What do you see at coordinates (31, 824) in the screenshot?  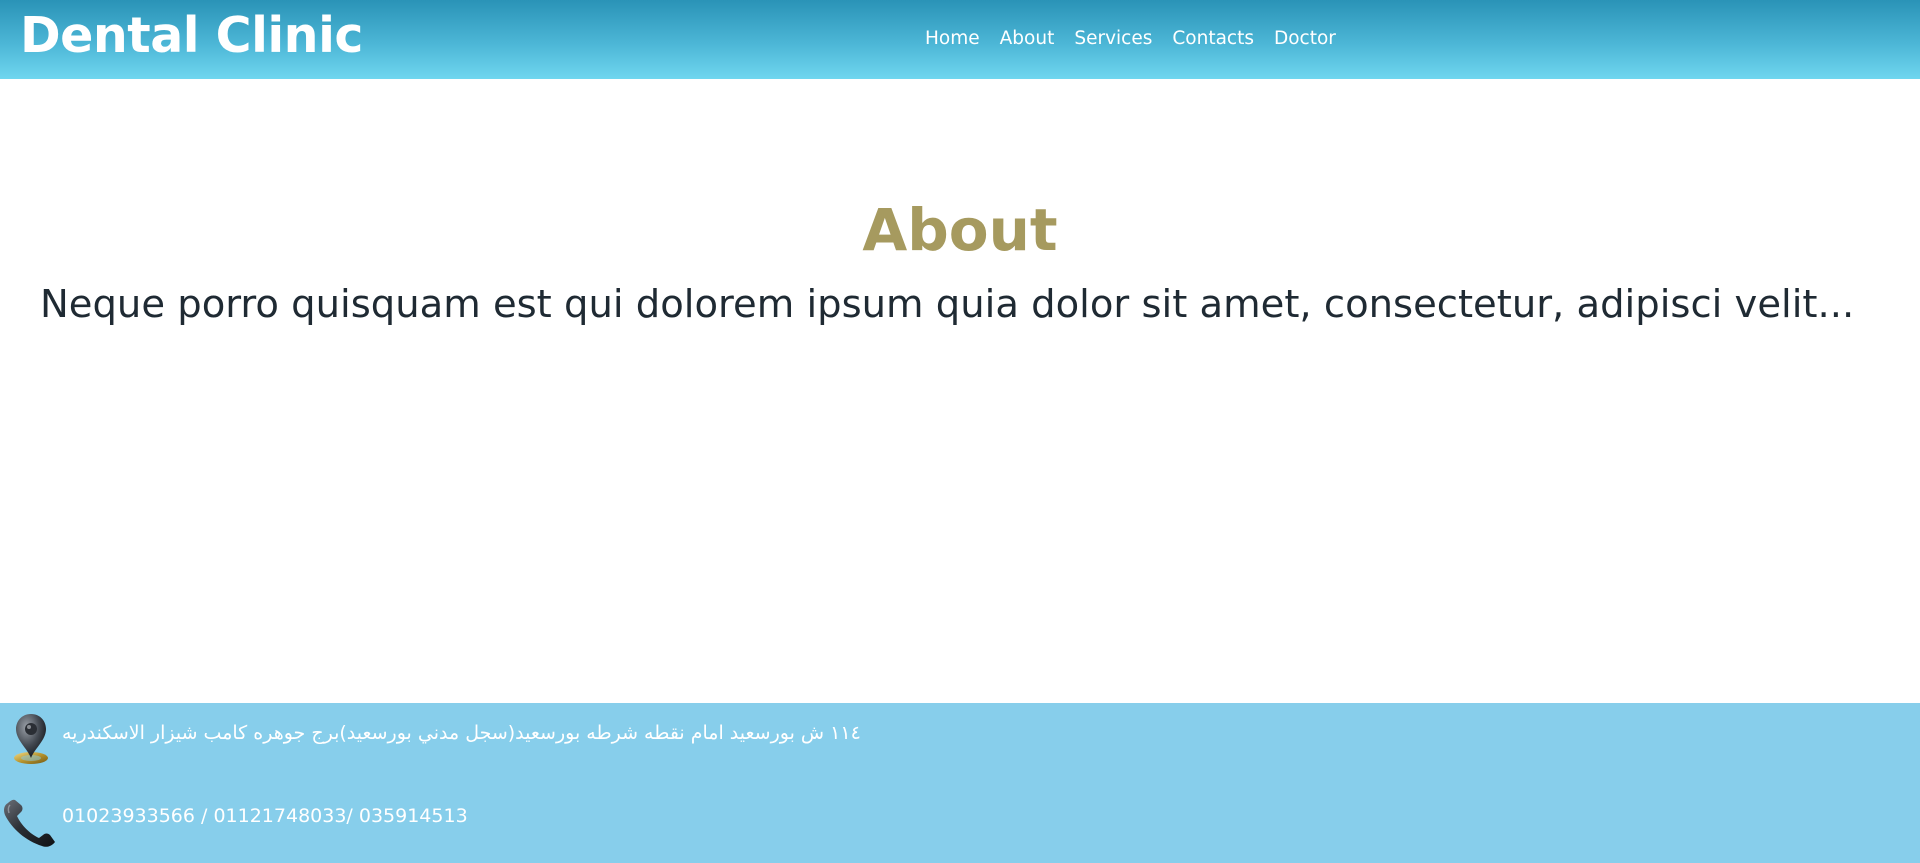 I see `telephone-handset-icon` at bounding box center [31, 824].